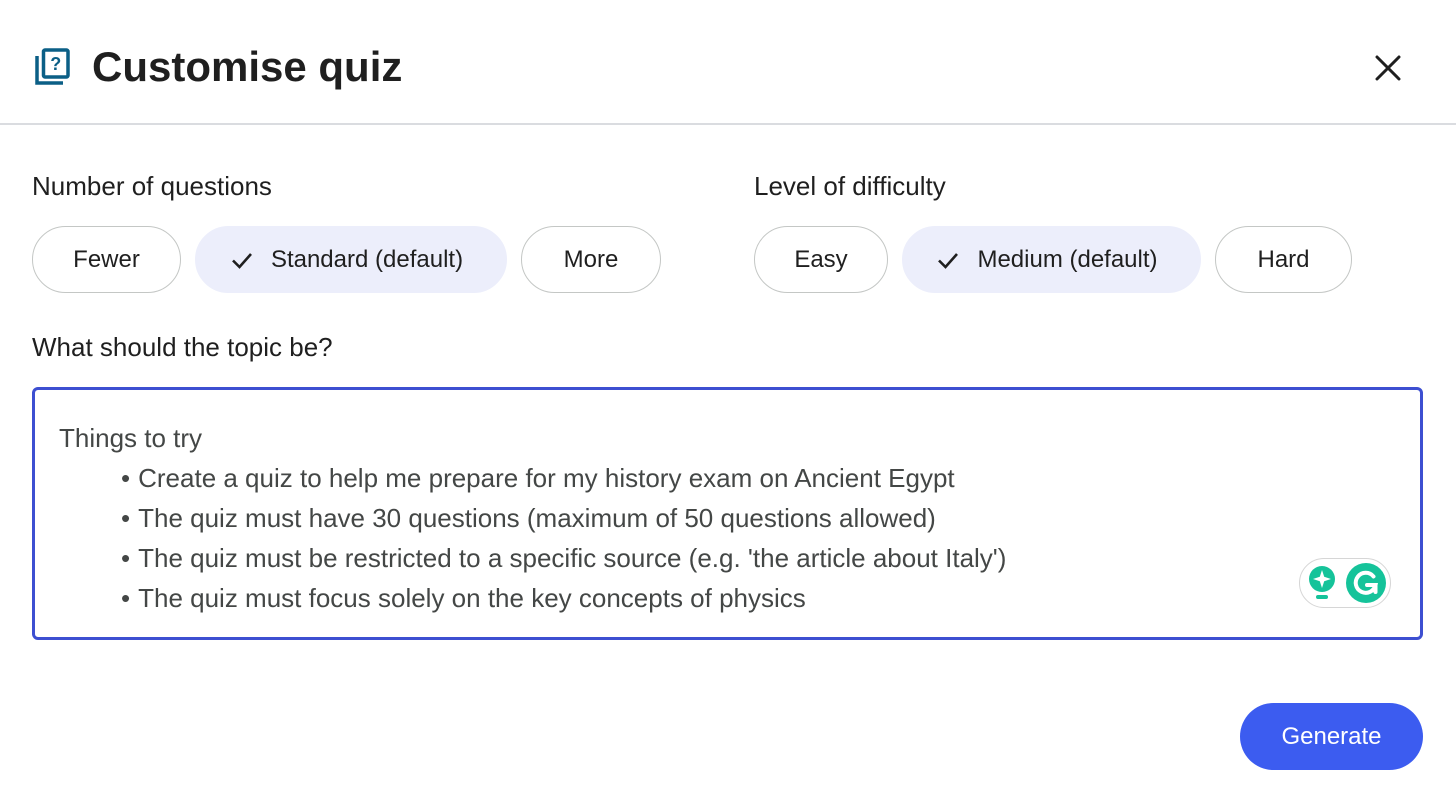 This screenshot has width=1456, height=812. What do you see at coordinates (152, 186) in the screenshot?
I see `questions-label: Number of questions` at bounding box center [152, 186].